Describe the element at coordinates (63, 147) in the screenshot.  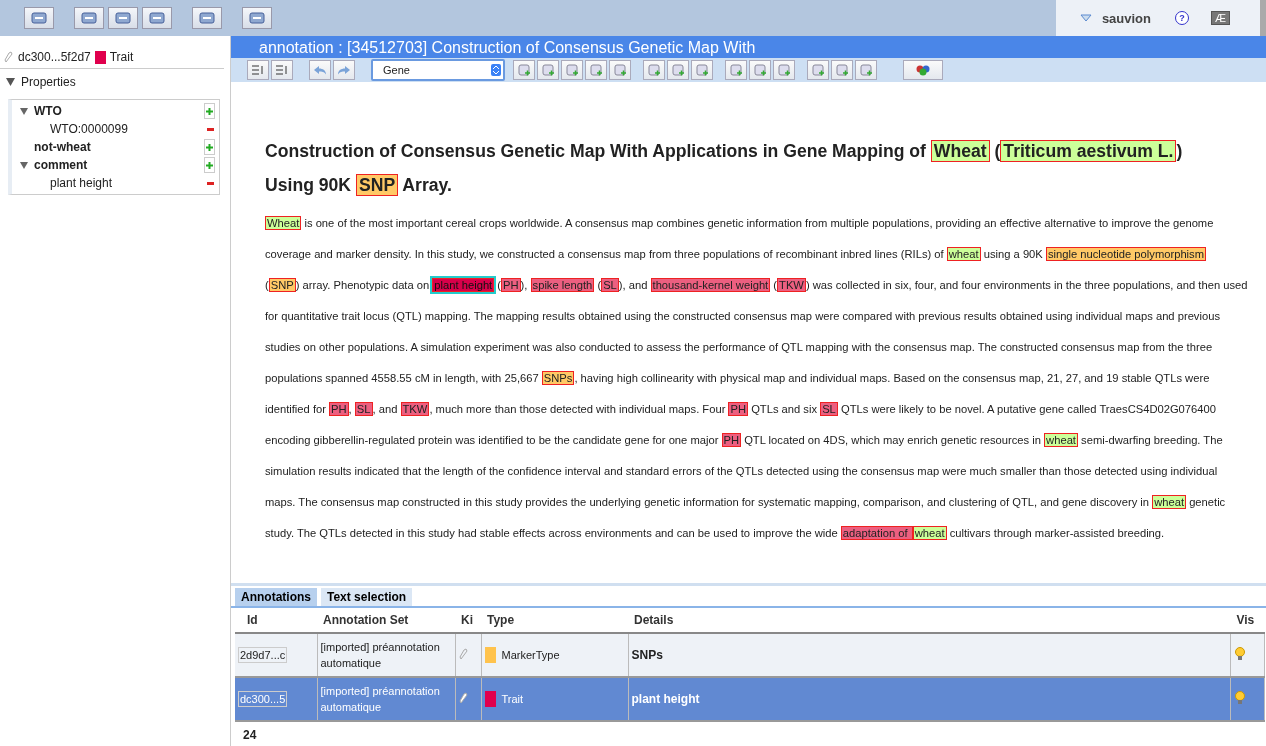
I see `property-name: not-wheat` at that location.